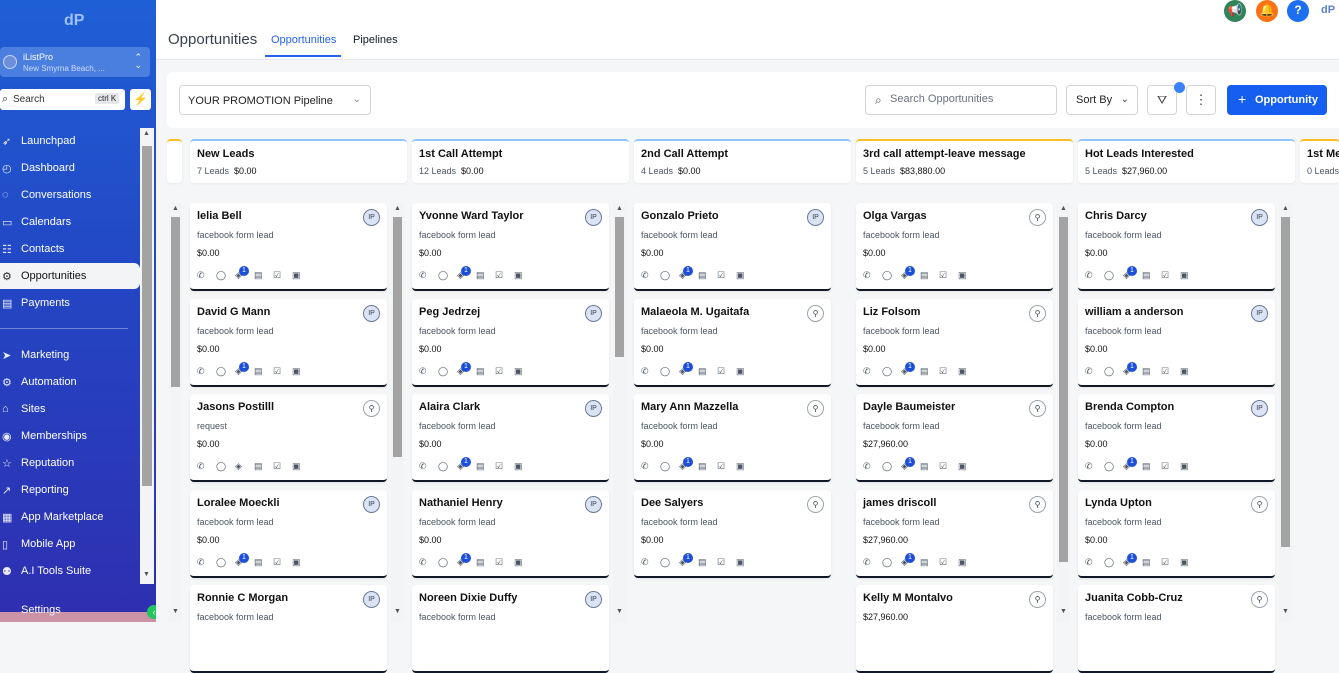 This screenshot has width=1339, height=673. Describe the element at coordinates (954, 629) in the screenshot. I see `opportunity-card: Kelly M Montalvo $27,960.00 ⚲` at that location.